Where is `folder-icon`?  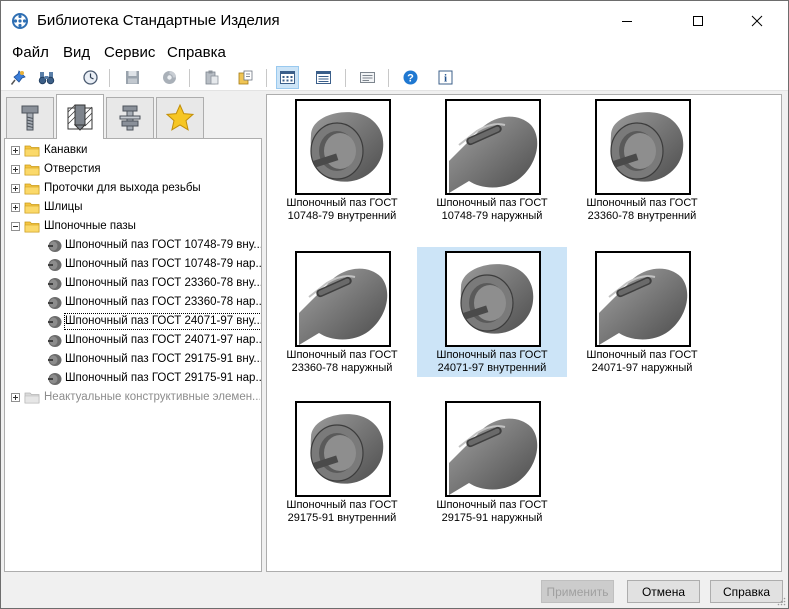 folder-icon is located at coordinates (32, 398).